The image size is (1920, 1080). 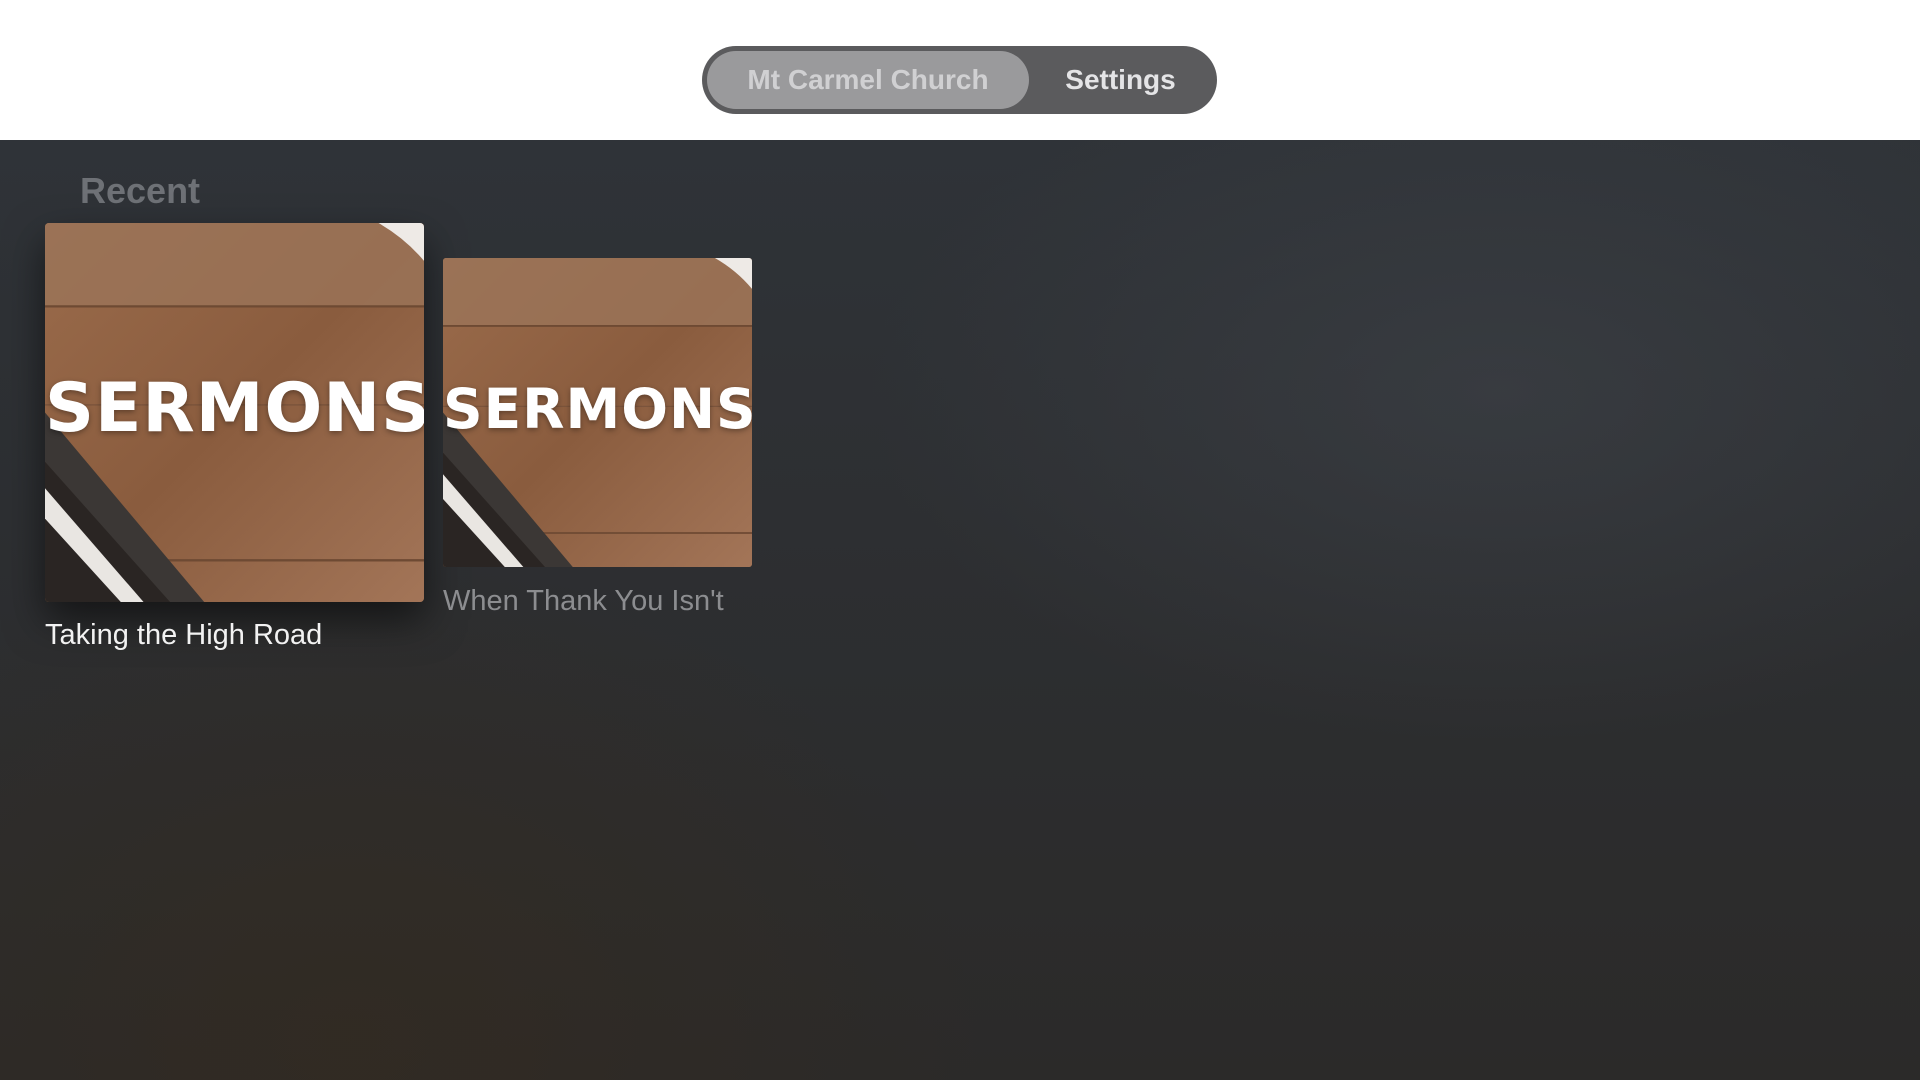 What do you see at coordinates (583, 601) in the screenshot?
I see `sermon-title: When Thank You Isn't` at bounding box center [583, 601].